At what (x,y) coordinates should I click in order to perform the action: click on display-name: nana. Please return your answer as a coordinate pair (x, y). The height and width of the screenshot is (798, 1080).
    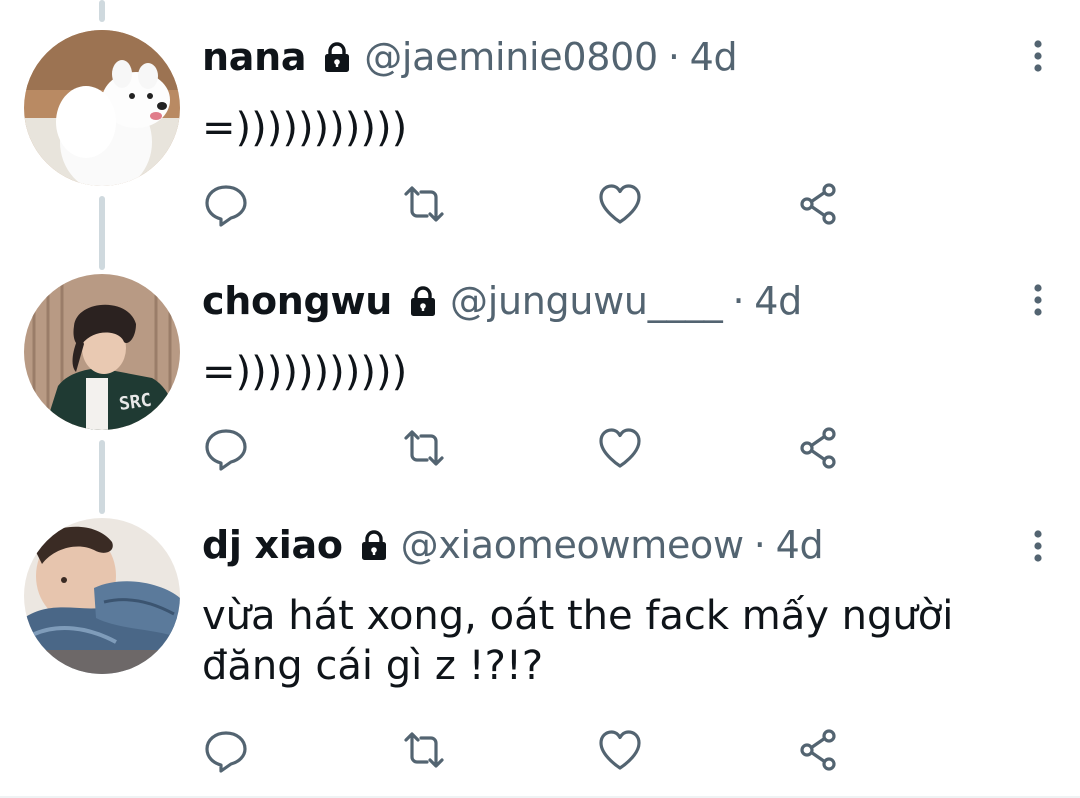
    Looking at the image, I should click on (254, 57).